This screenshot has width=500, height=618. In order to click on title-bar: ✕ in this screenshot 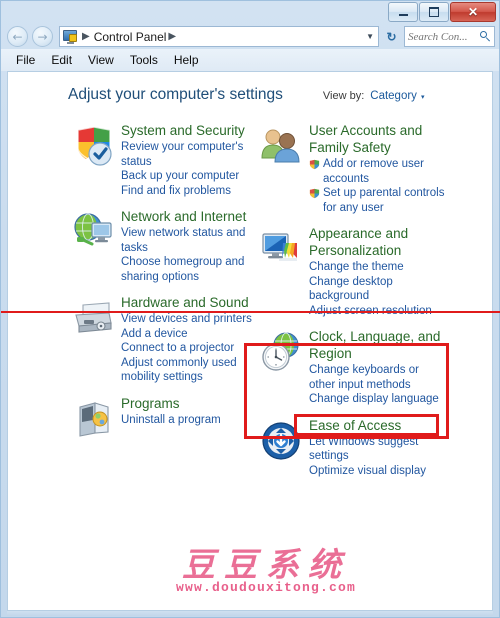, I will do `click(250, 12)`.